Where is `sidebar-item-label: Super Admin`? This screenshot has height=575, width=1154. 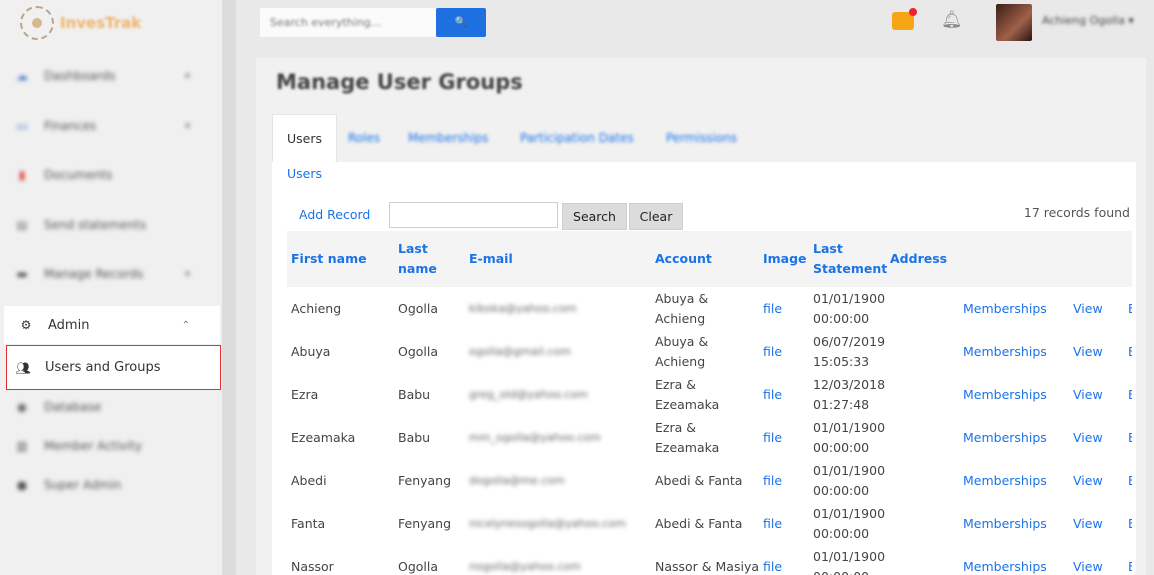
sidebar-item-label: Super Admin is located at coordinates (83, 485).